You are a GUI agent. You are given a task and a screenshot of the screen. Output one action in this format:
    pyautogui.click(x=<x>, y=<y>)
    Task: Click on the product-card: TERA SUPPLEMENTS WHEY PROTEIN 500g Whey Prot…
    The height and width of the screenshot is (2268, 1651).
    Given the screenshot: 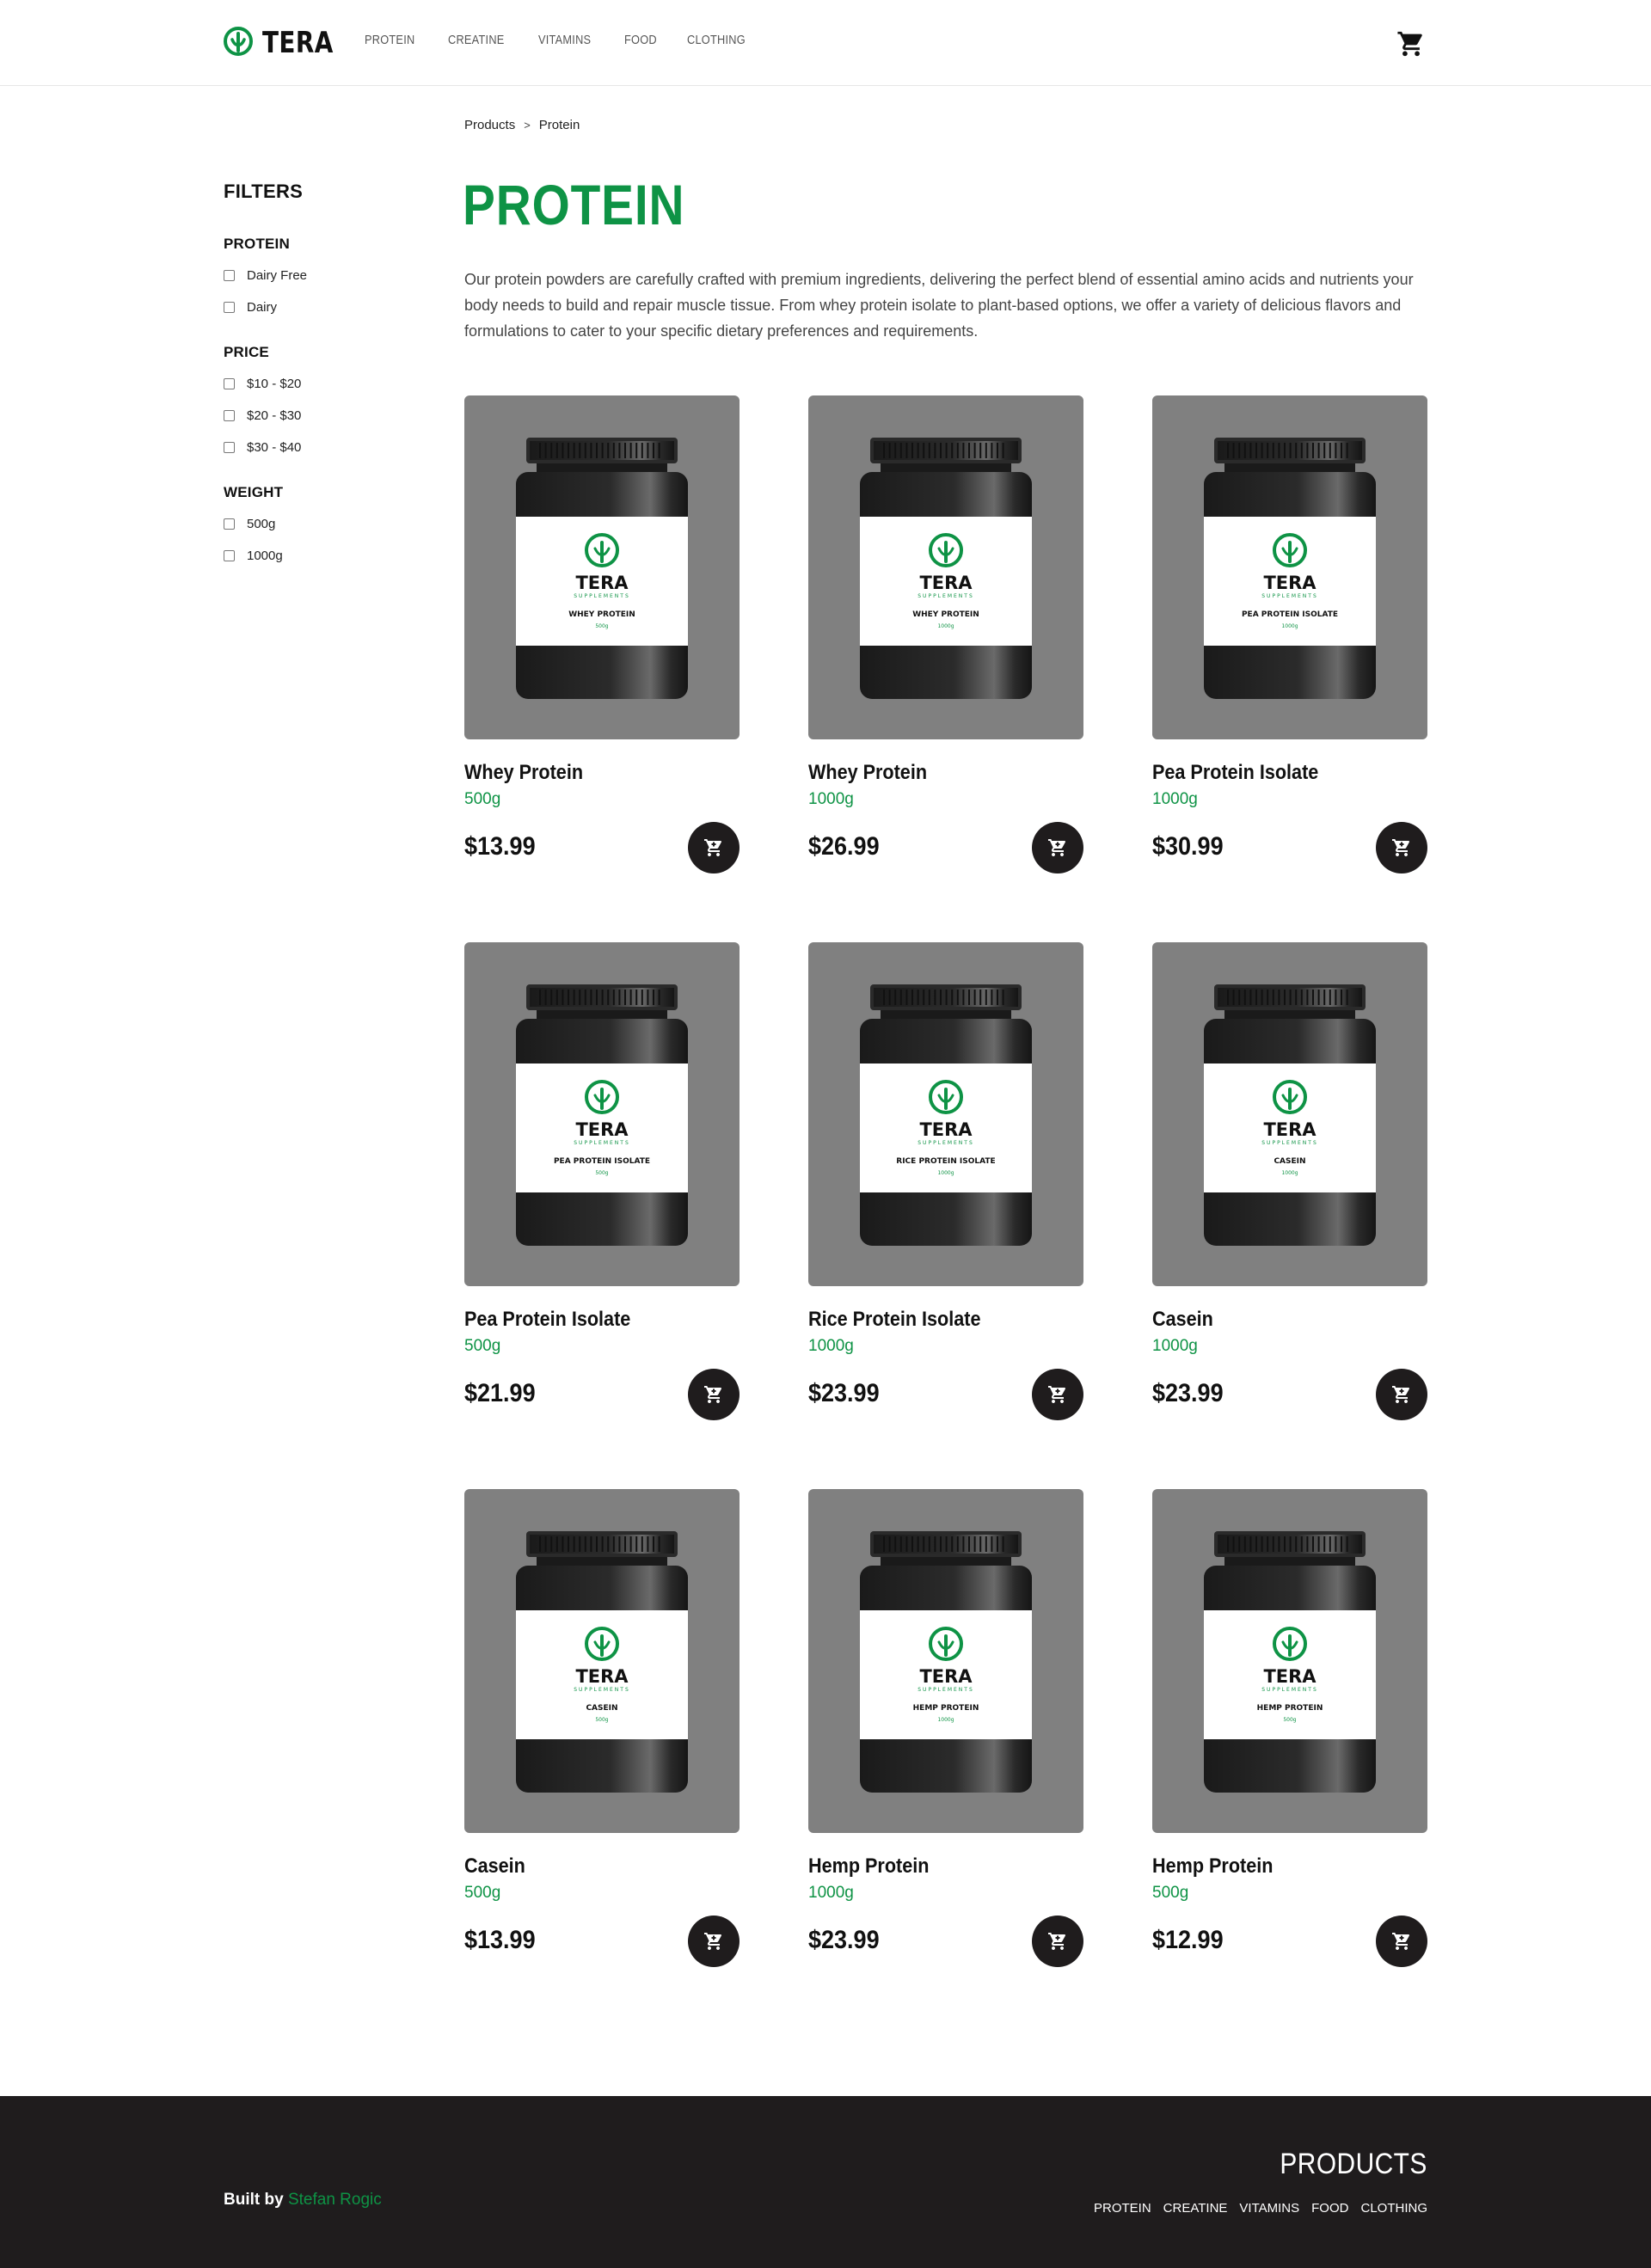 What is the action you would take?
    pyautogui.click(x=602, y=636)
    